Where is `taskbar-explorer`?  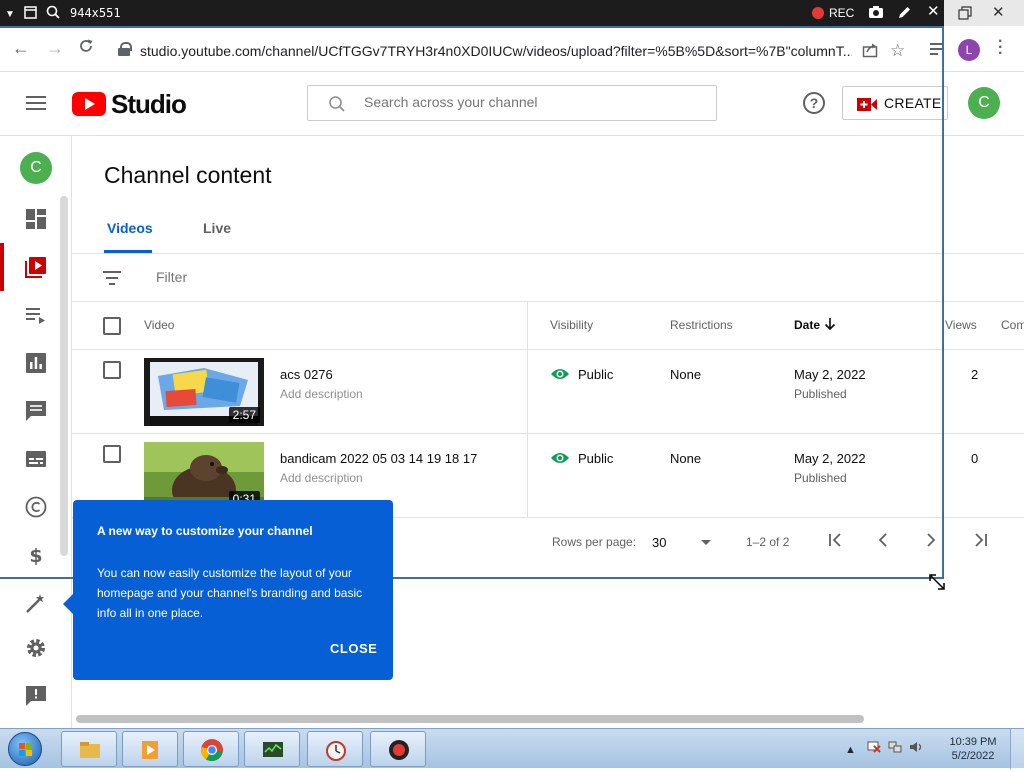 taskbar-explorer is located at coordinates (89, 749).